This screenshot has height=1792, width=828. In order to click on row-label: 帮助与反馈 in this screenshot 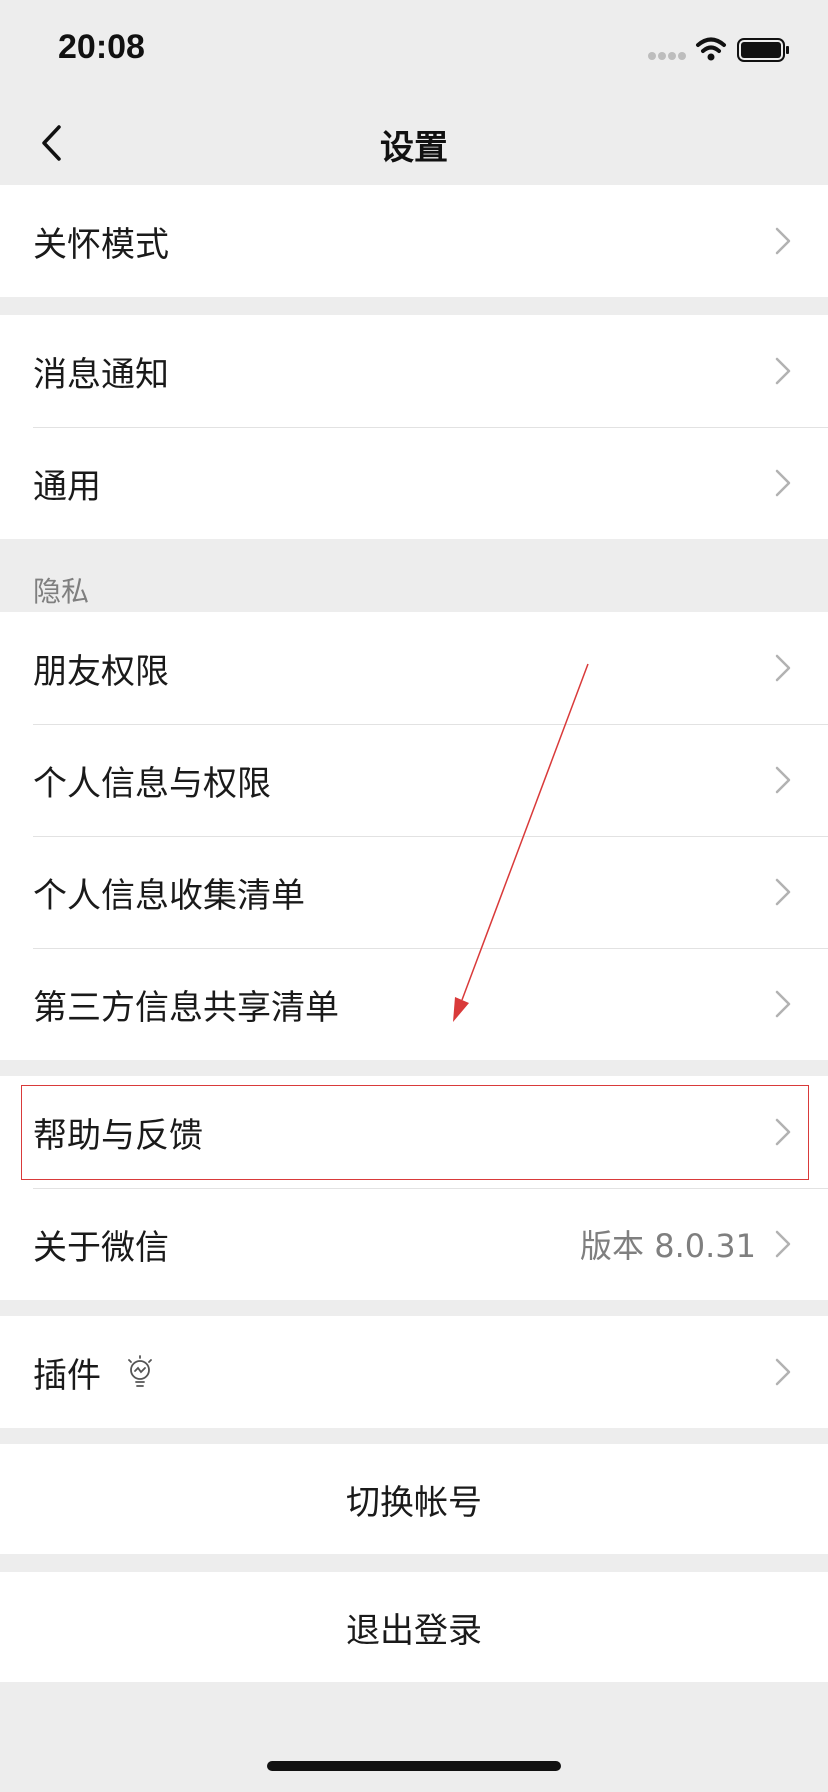, I will do `click(118, 1135)`.